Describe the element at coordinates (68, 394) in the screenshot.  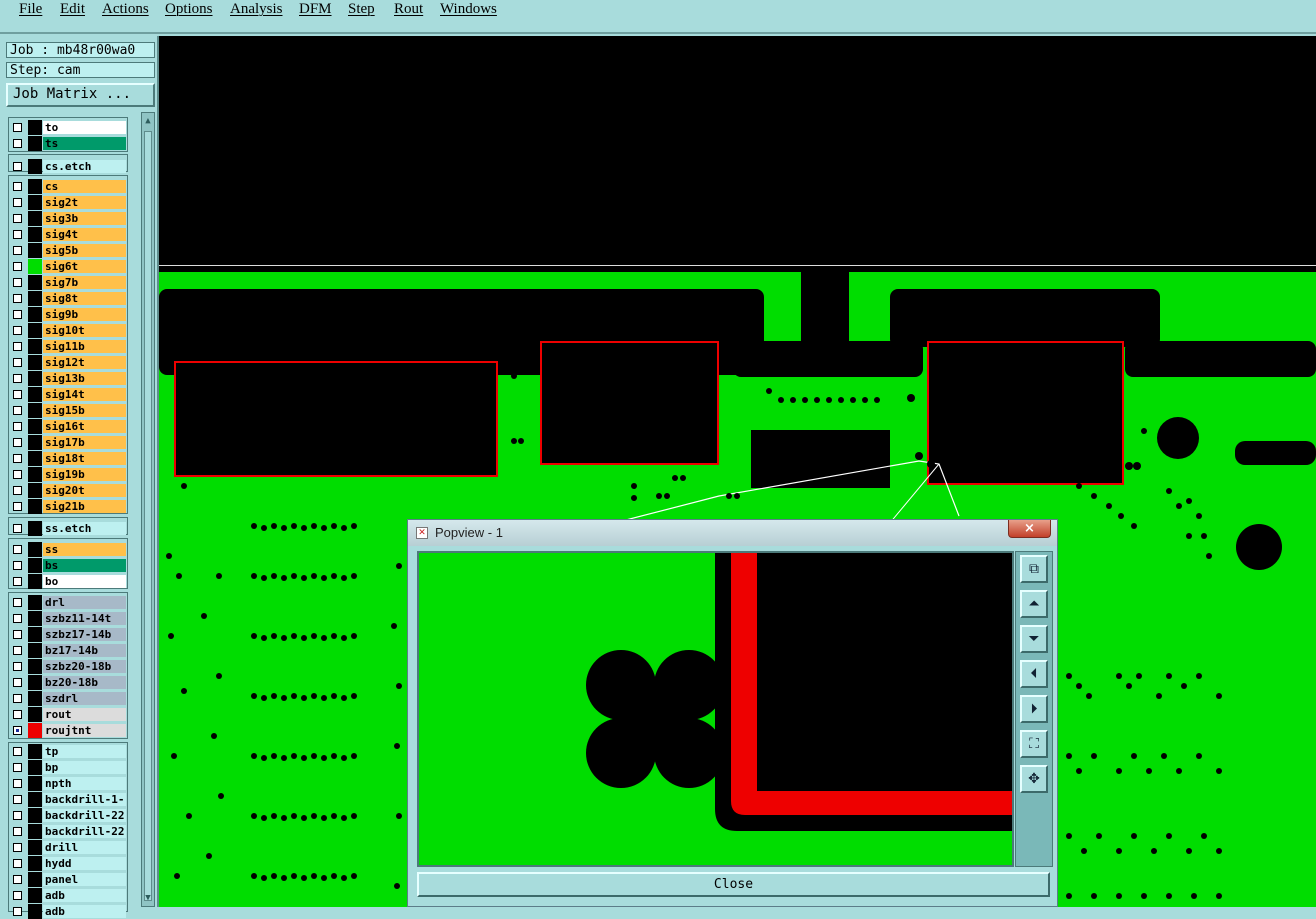
I see `layer-row: sig14t` at that location.